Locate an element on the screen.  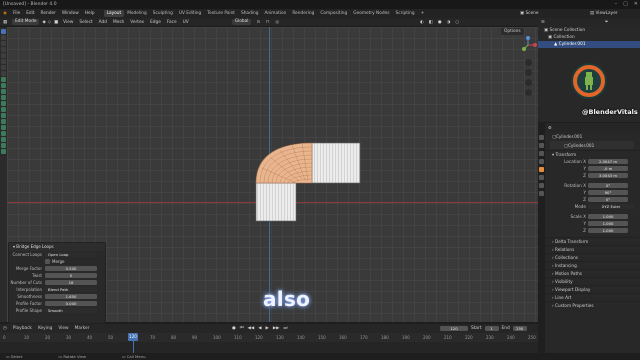
data-tab-icon is located at coordinates (541, 185).